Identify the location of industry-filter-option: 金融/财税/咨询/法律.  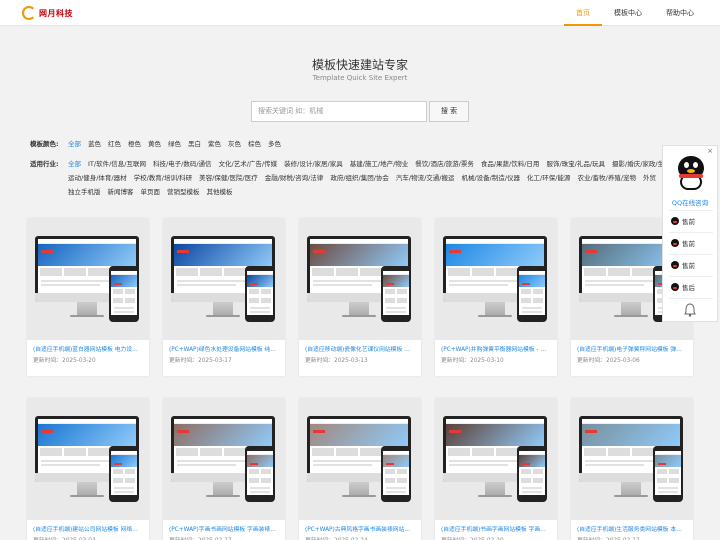
(294, 178).